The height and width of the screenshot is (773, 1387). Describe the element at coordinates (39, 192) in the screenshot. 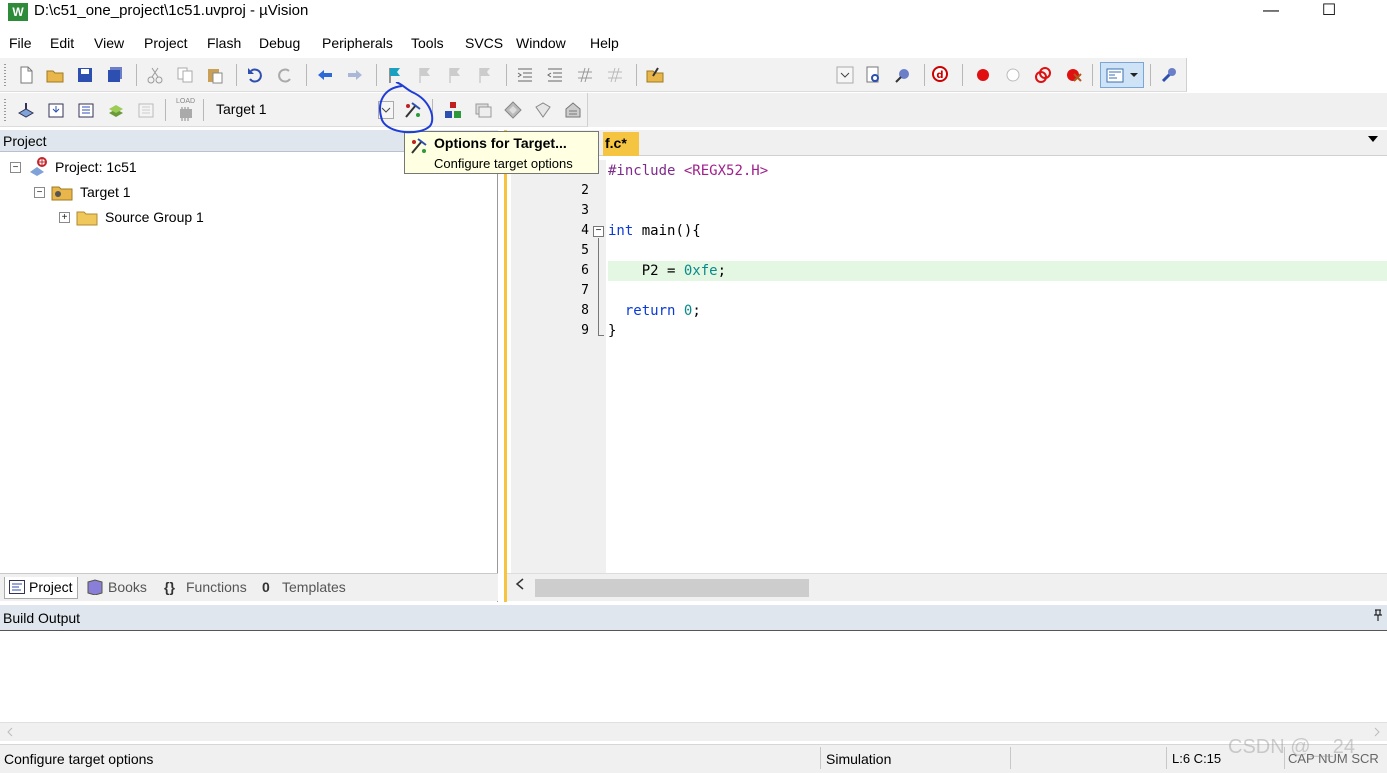

I see `collapse-target-toggle: −` at that location.